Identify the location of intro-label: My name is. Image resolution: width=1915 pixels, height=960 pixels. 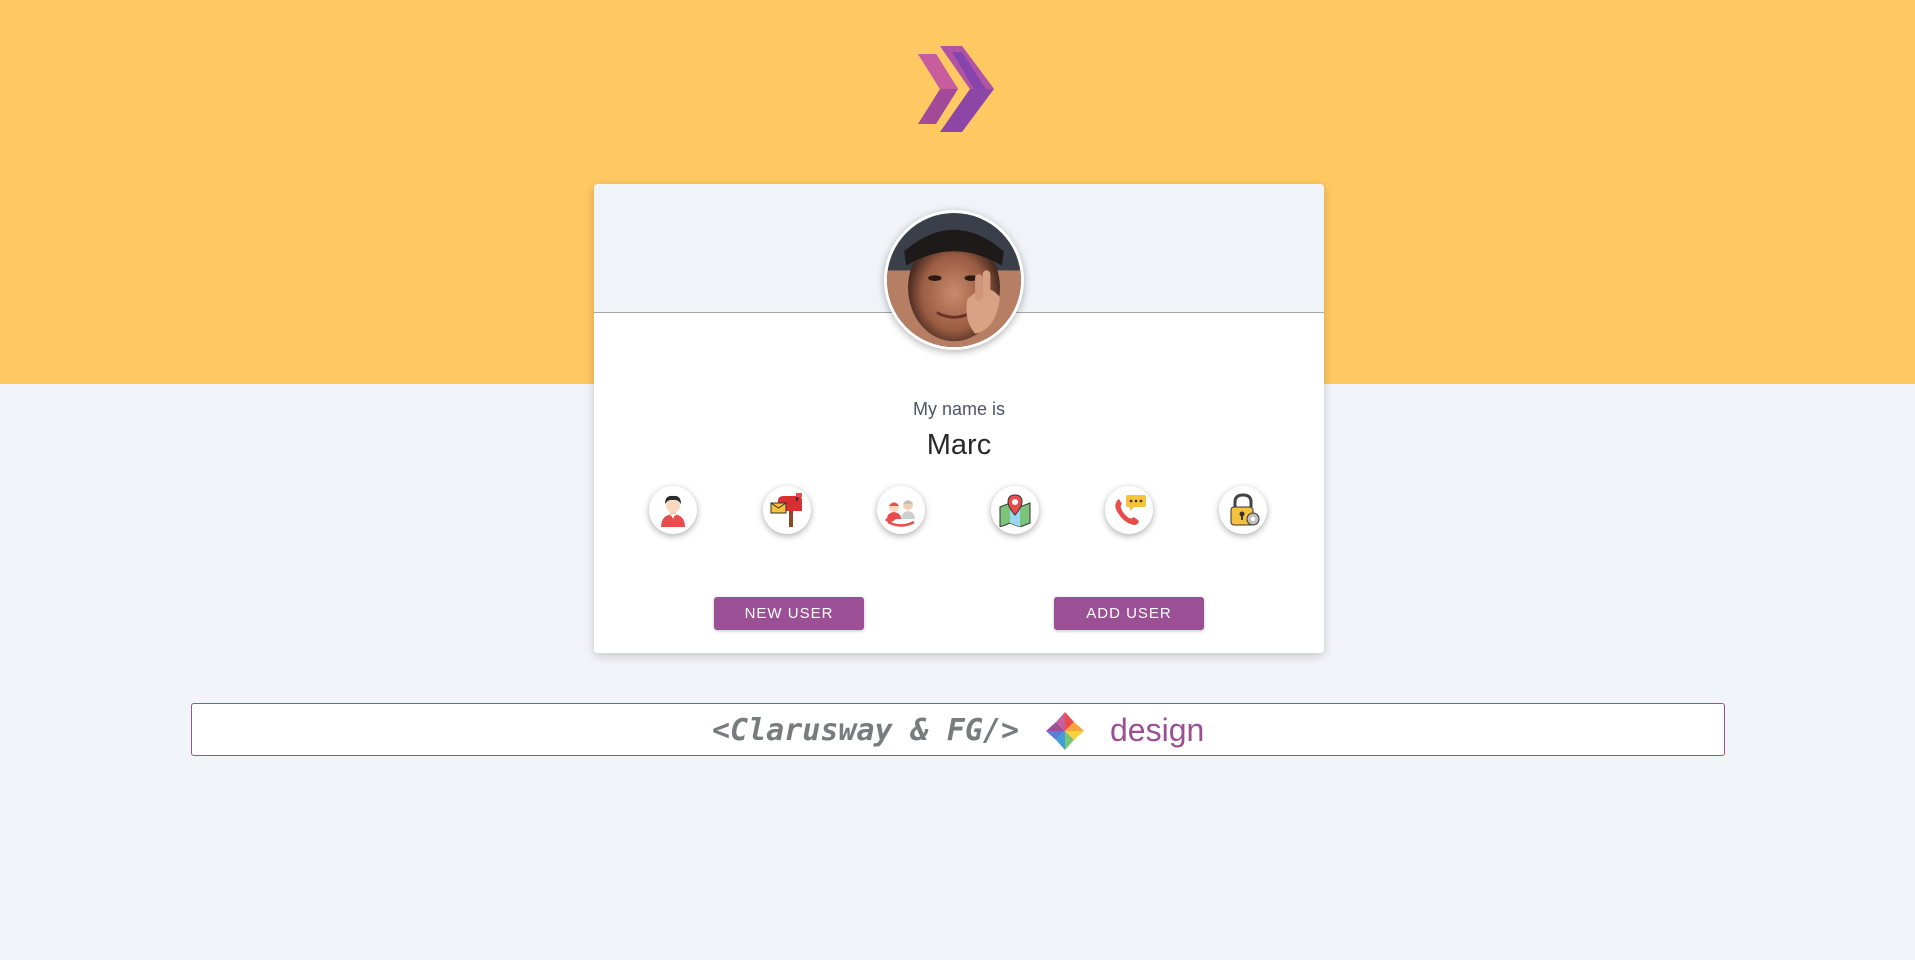
(959, 409).